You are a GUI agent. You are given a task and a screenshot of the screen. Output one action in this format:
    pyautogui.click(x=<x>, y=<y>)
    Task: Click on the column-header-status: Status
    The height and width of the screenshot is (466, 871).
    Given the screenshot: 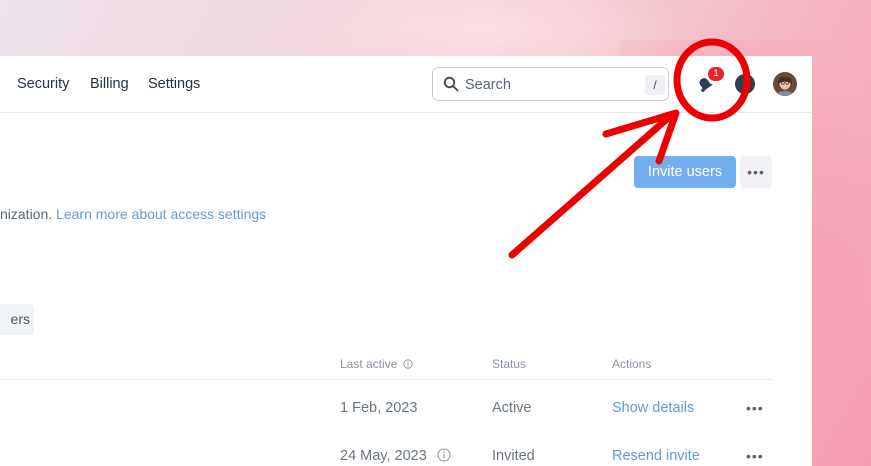 What is the action you would take?
    pyautogui.click(x=509, y=364)
    